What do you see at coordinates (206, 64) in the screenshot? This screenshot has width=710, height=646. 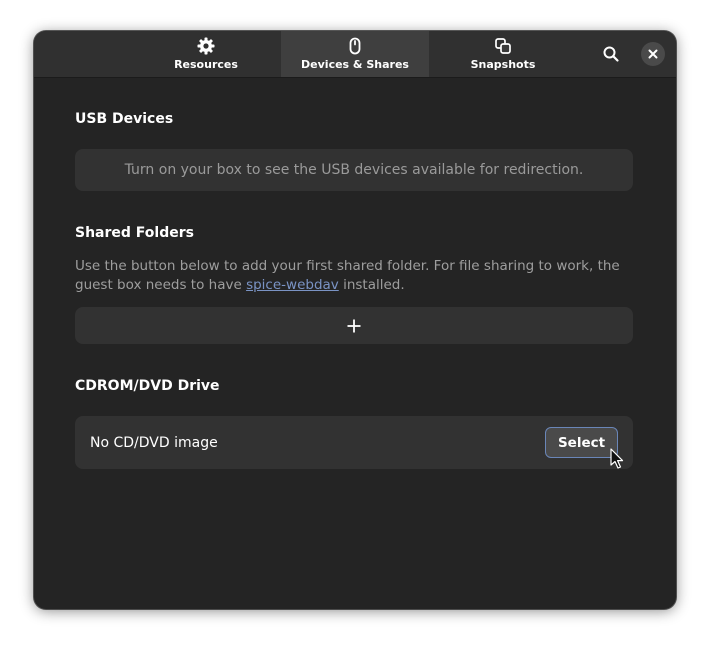 I see `tab-label: Resources` at bounding box center [206, 64].